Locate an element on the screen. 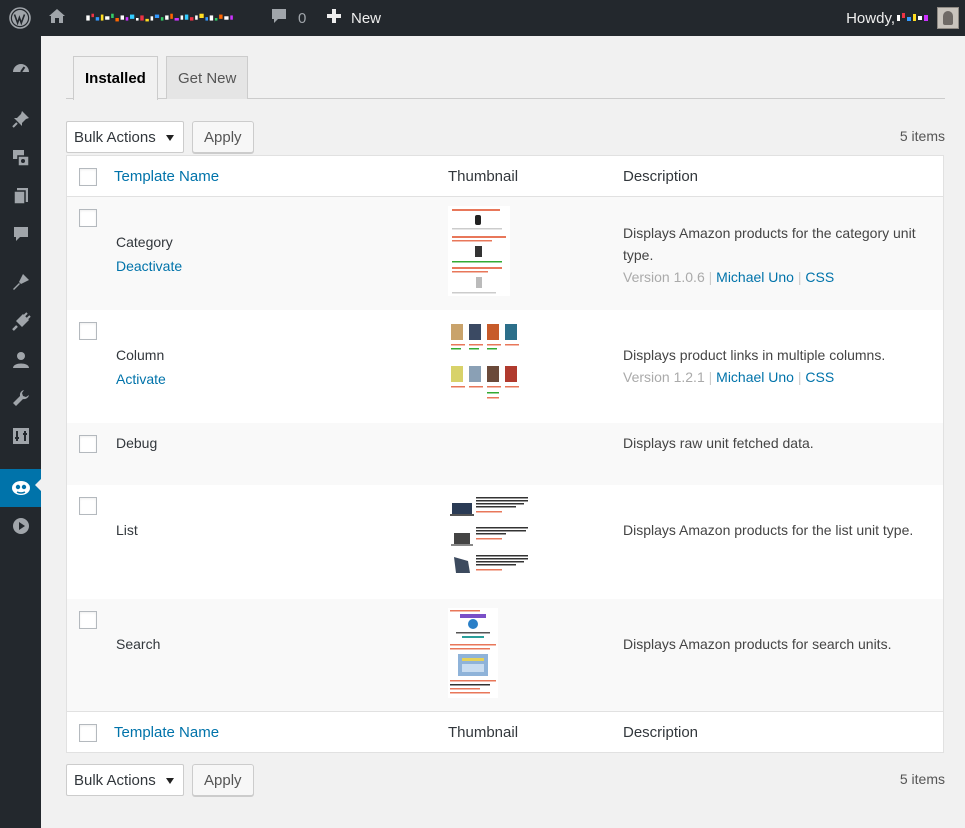 The image size is (965, 828). table-header: Template Name Thumbnail Description is located at coordinates (505, 176).